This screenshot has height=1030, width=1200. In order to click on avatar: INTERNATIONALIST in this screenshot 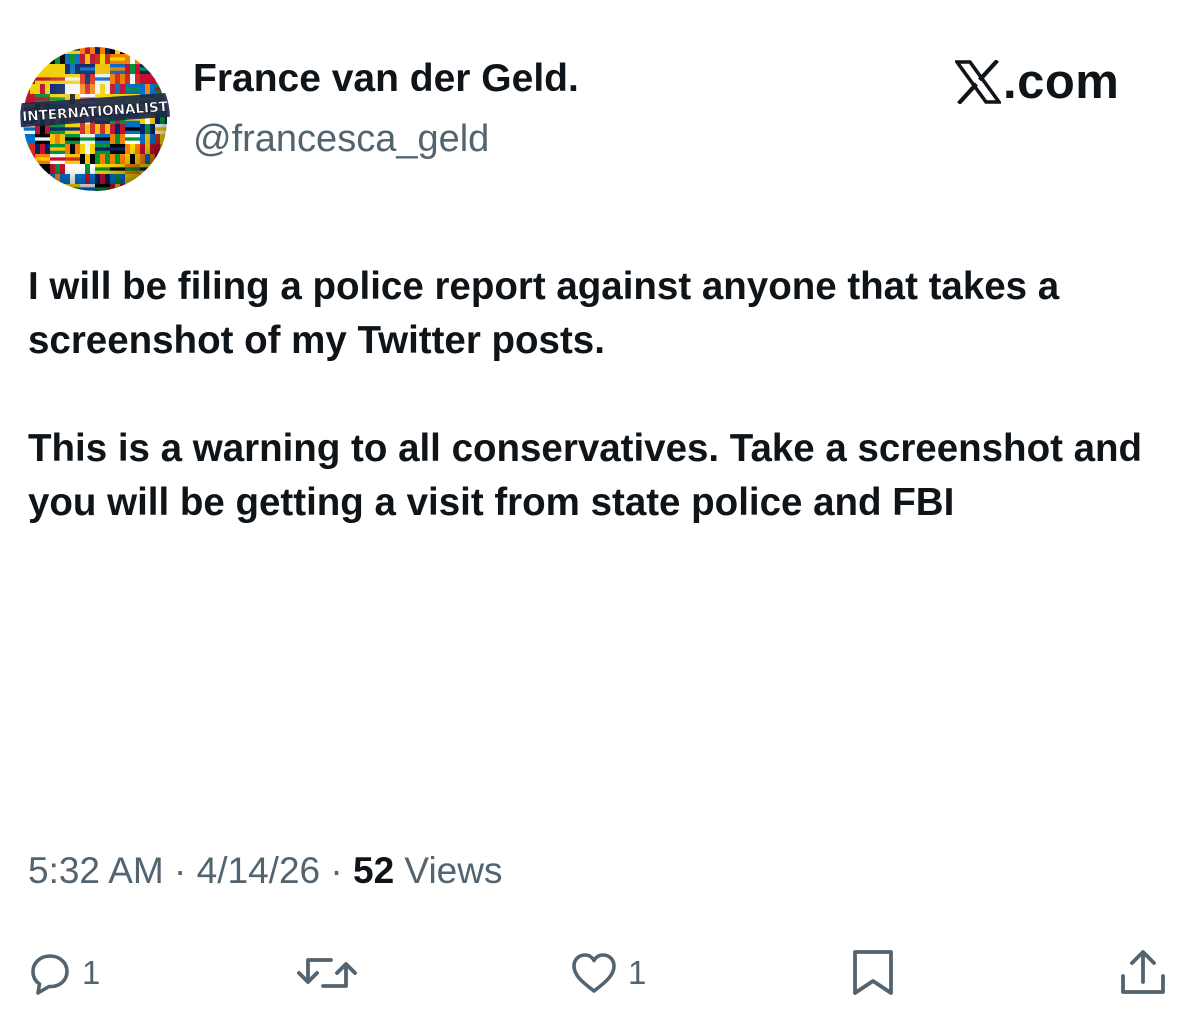, I will do `click(95, 119)`.